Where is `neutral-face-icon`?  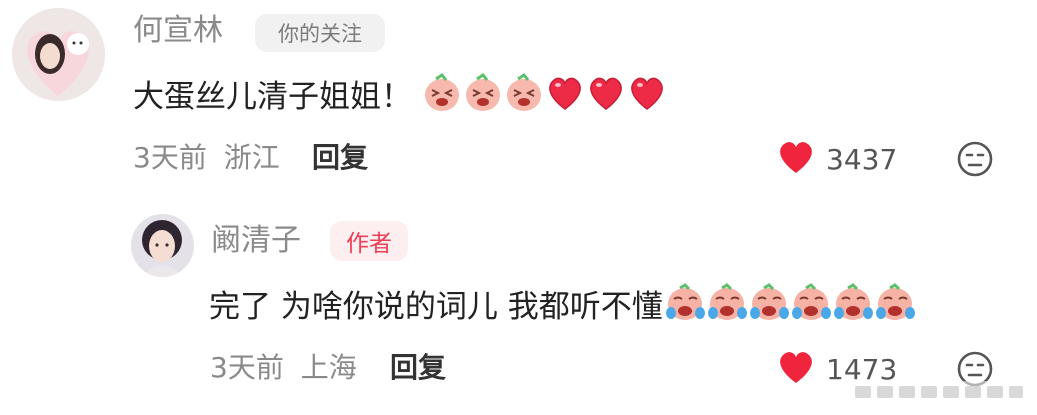
neutral-face-icon is located at coordinates (975, 159).